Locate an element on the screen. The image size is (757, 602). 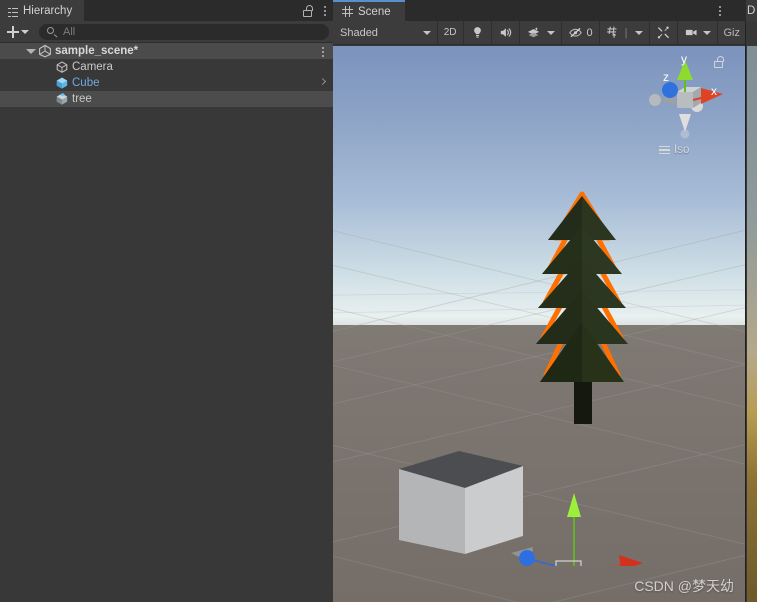
hierarchy-row-tree: tree is located at coordinates (166, 99).